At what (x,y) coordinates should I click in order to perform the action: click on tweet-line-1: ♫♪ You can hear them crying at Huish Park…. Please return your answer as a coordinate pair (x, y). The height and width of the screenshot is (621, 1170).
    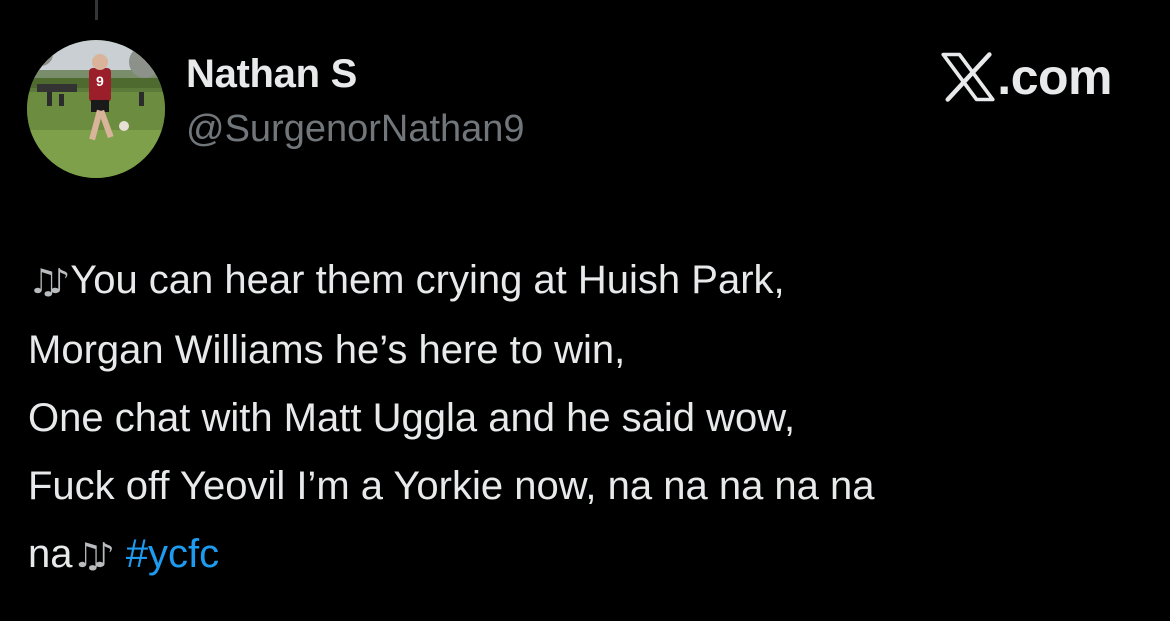
    Looking at the image, I should click on (588, 281).